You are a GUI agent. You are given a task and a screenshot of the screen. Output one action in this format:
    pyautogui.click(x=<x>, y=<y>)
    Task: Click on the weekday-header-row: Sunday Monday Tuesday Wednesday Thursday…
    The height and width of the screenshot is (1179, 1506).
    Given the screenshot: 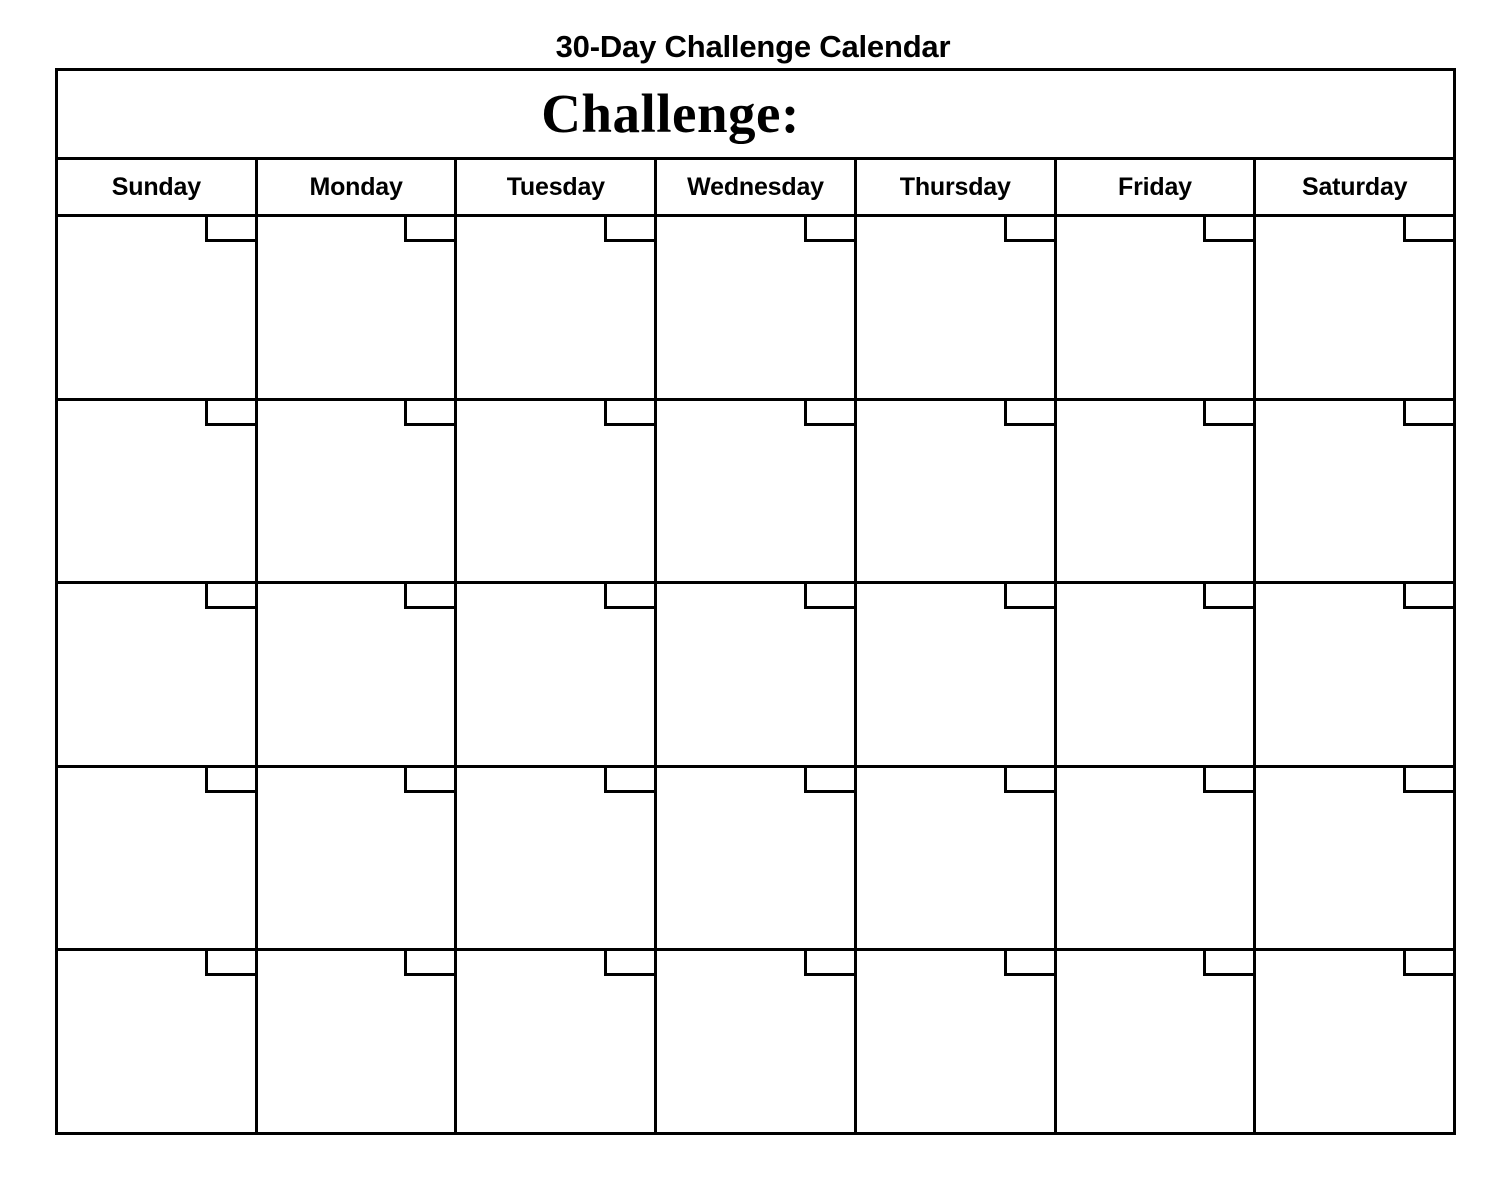 What is the action you would take?
    pyautogui.click(x=755, y=188)
    